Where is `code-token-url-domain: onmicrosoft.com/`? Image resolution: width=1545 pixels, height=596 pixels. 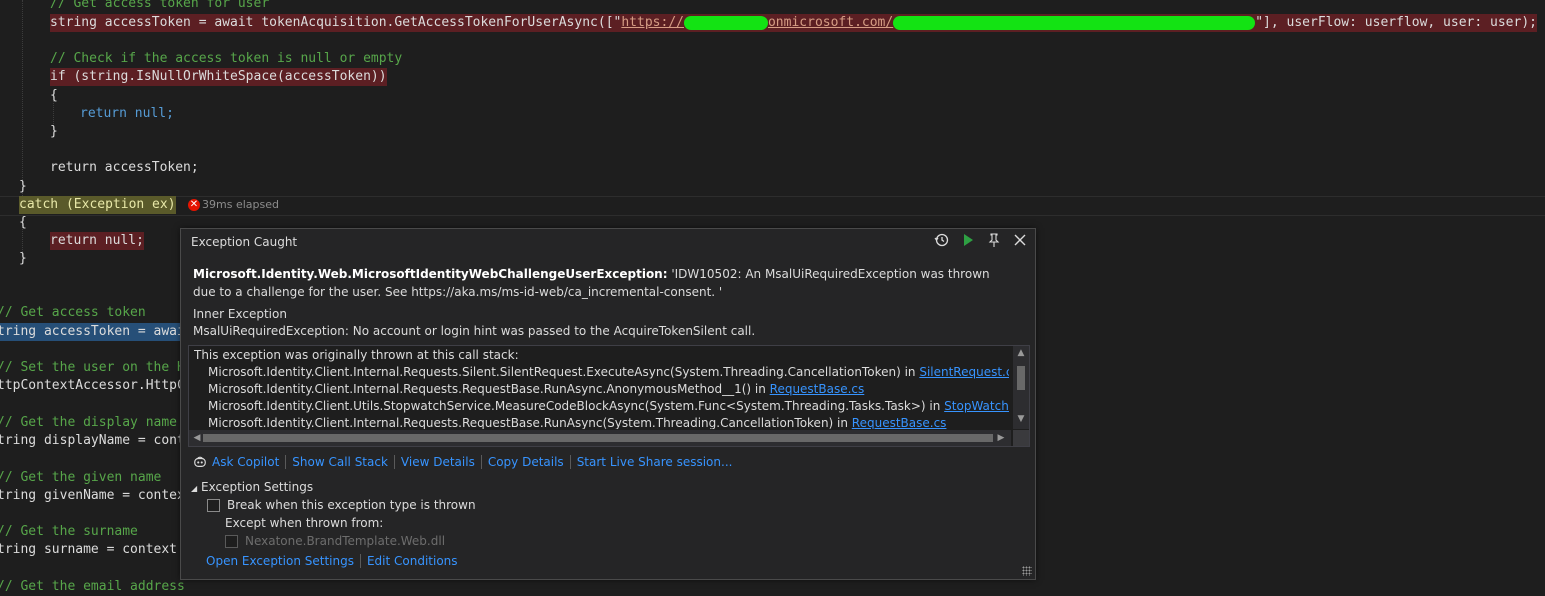 code-token-url-domain: onmicrosoft.com/ is located at coordinates (830, 22).